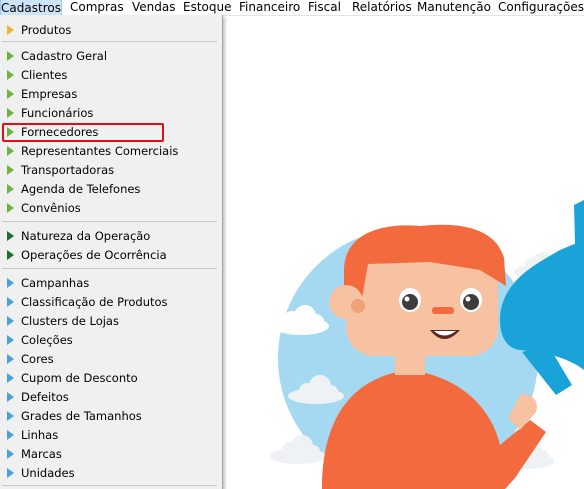  What do you see at coordinates (154, 7) in the screenshot?
I see `menu-vendas: Vendas` at bounding box center [154, 7].